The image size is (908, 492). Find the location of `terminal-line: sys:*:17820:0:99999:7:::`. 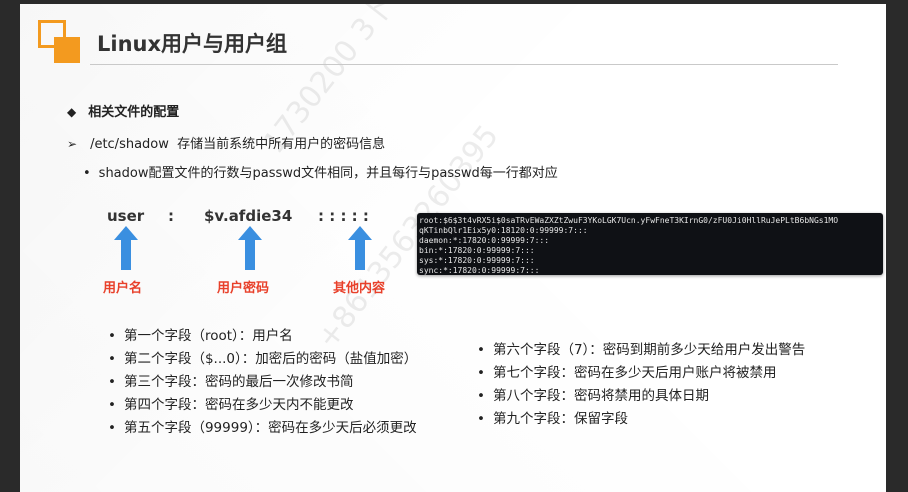

terminal-line: sys:*:17820:0:99999:7::: is located at coordinates (477, 260).